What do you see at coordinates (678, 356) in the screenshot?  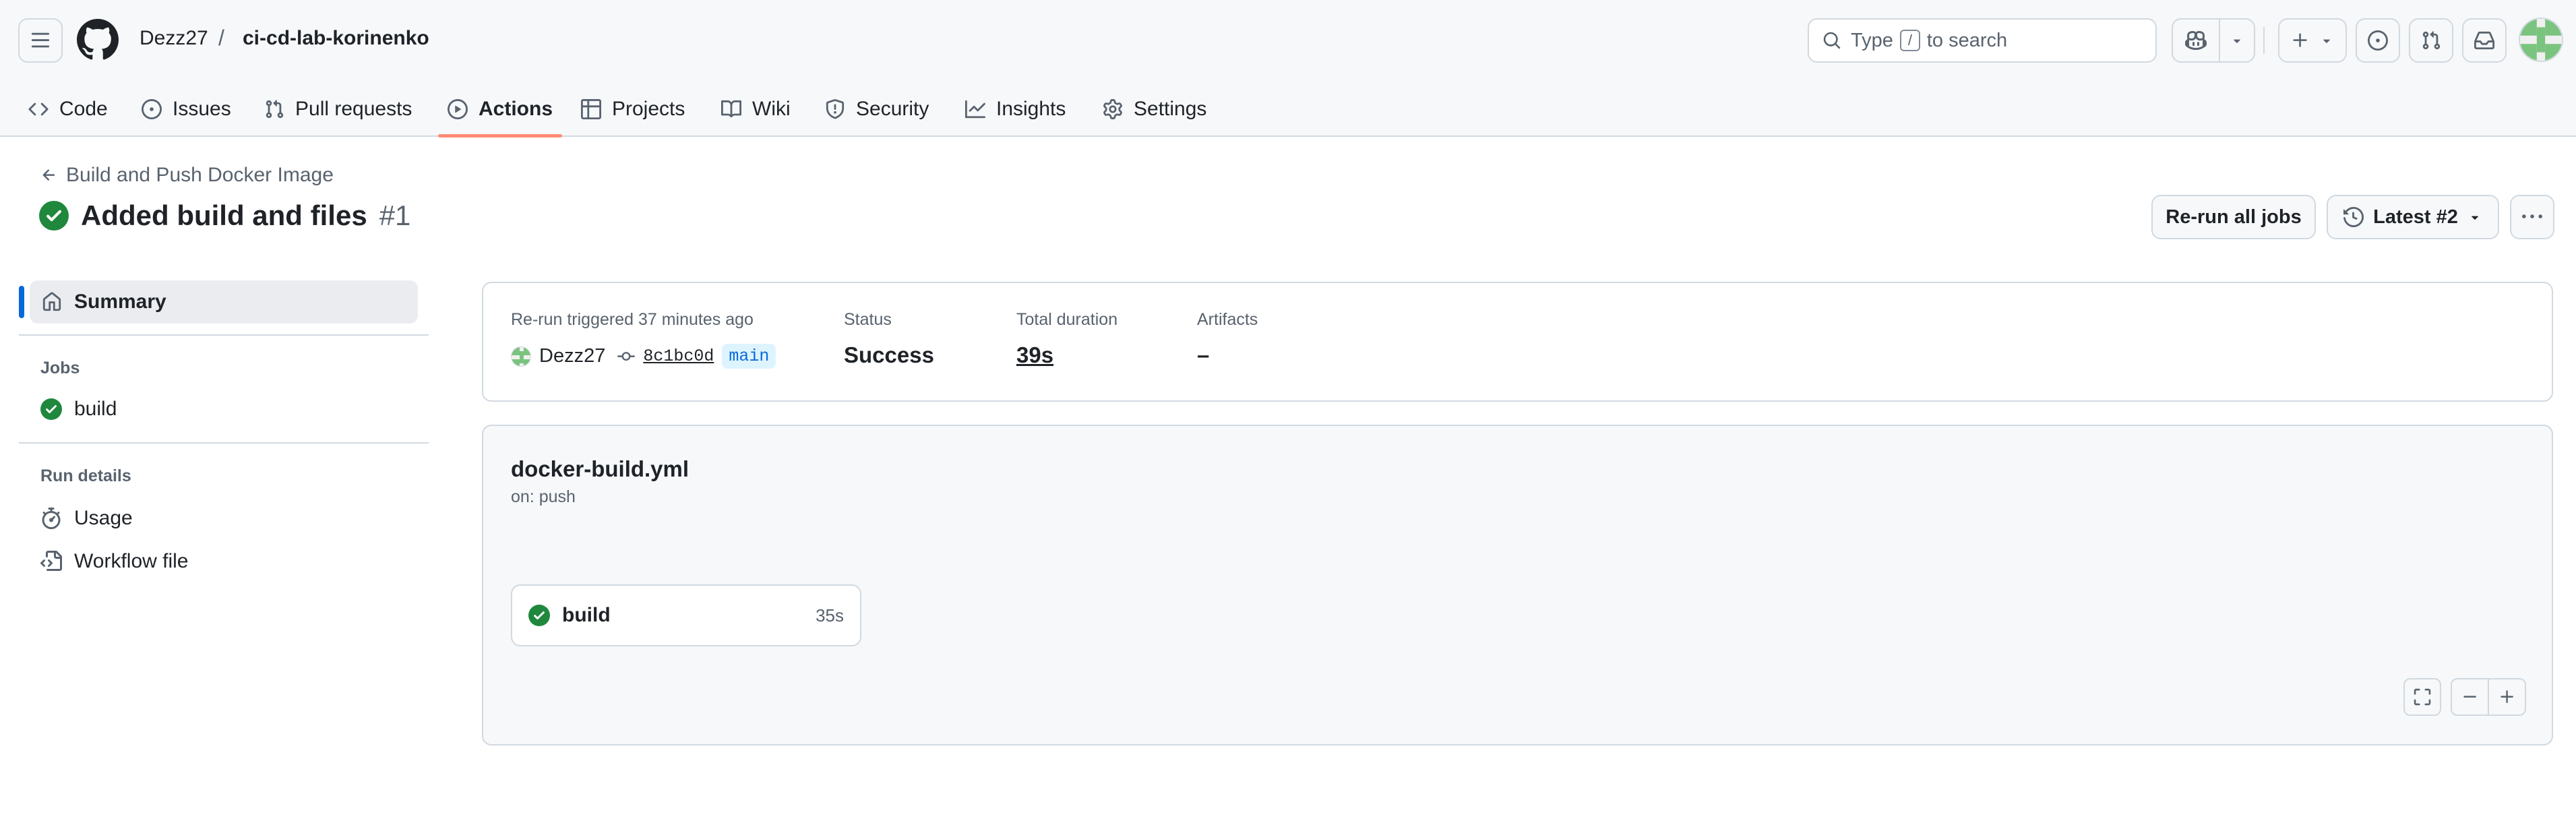 I see `commit-sha-link: 8c1bc0d` at bounding box center [678, 356].